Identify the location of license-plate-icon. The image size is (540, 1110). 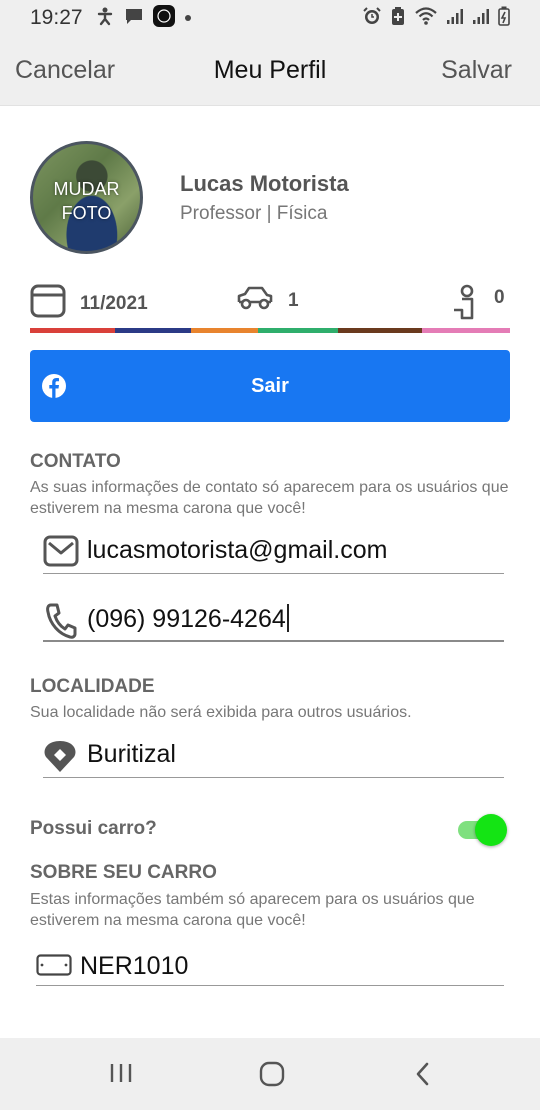
(54, 967).